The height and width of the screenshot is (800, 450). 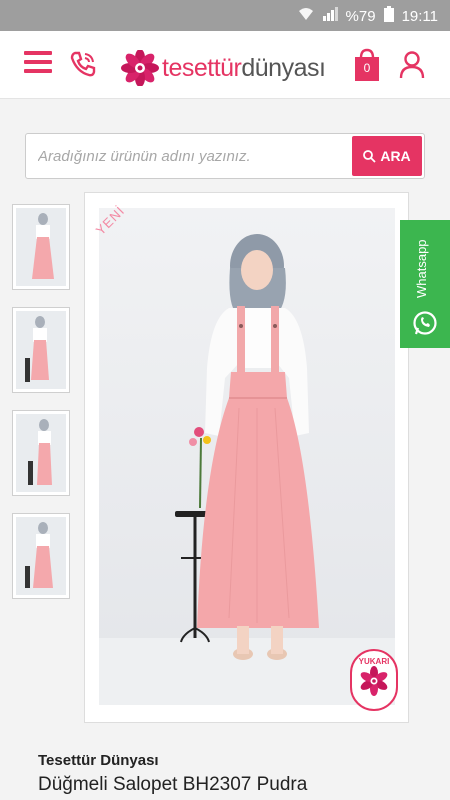 I want to click on thumbnail-list, so click(x=41, y=410).